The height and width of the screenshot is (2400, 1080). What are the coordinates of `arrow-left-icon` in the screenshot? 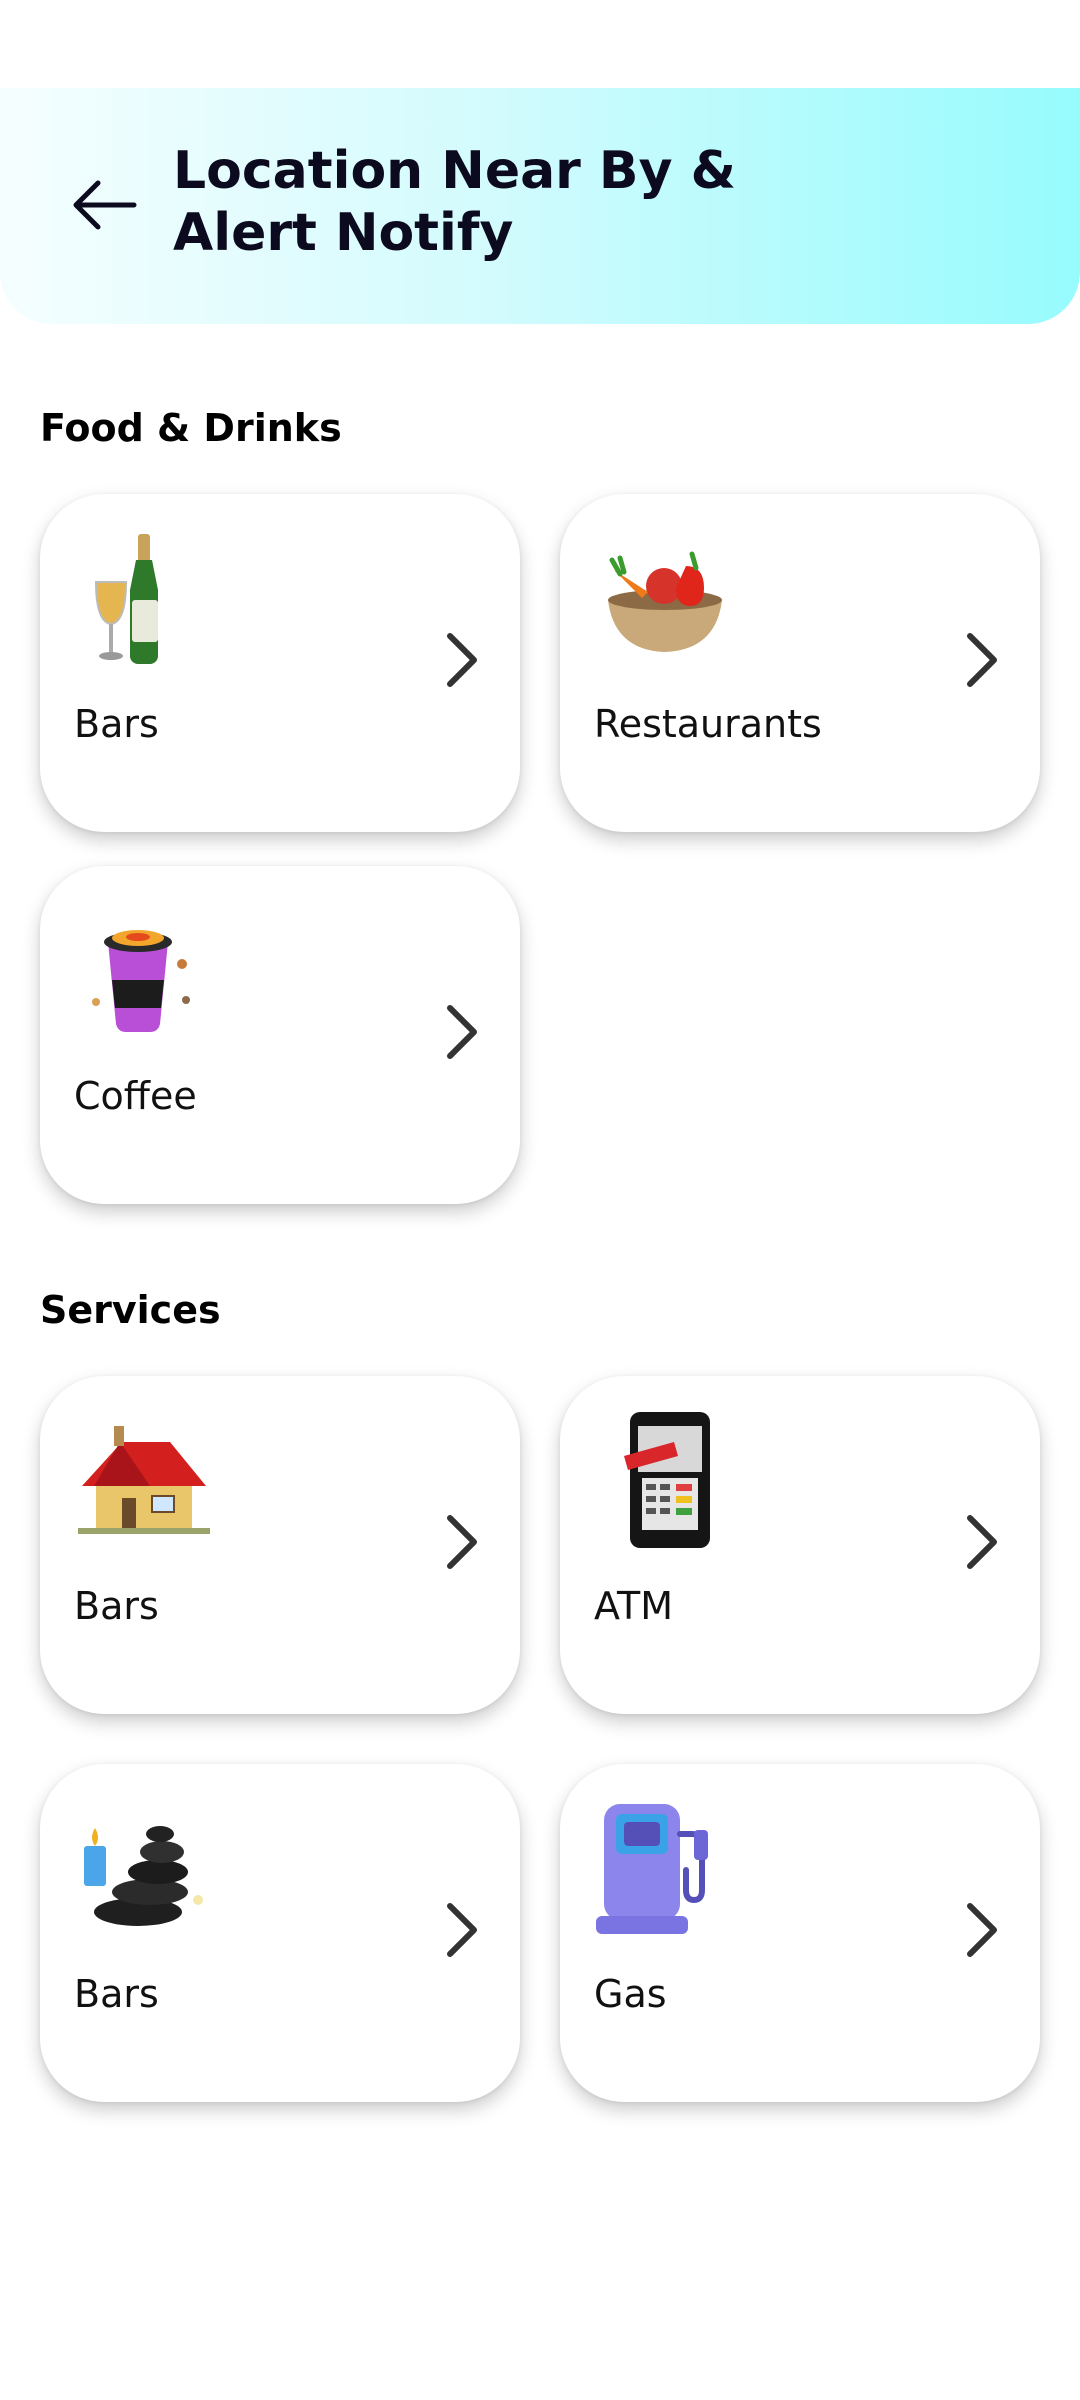 It's located at (105, 205).